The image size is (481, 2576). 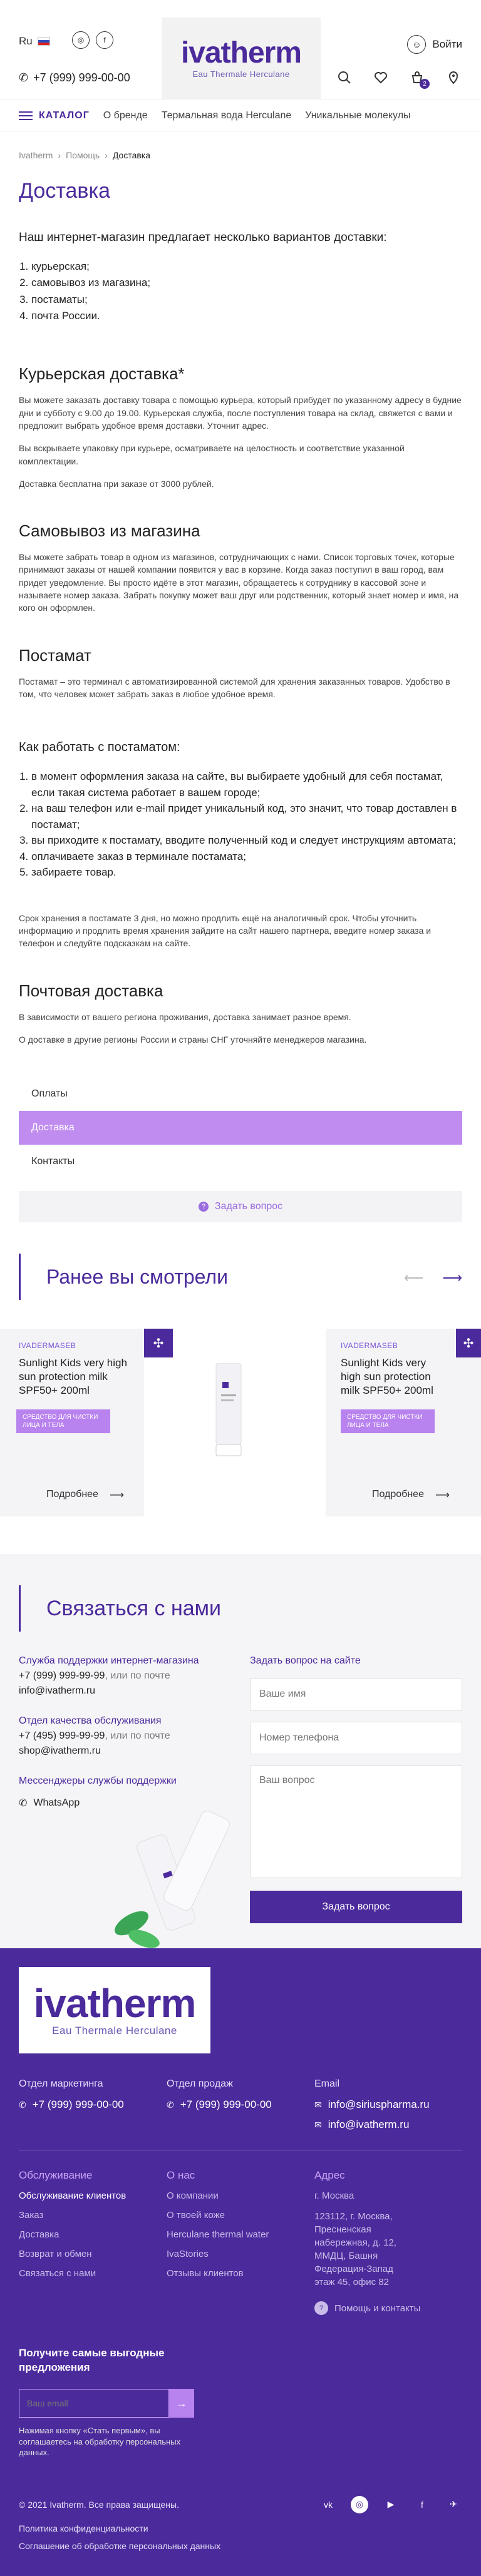 I want to click on product-card-image: ✣, so click(x=235, y=1423).